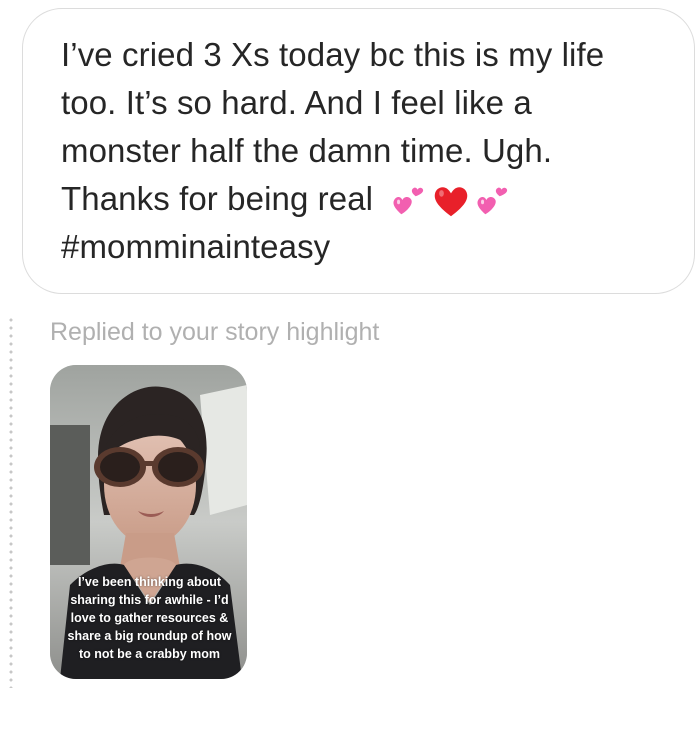 The width and height of the screenshot is (700, 750). I want to click on red-heart-icon, so click(451, 202).